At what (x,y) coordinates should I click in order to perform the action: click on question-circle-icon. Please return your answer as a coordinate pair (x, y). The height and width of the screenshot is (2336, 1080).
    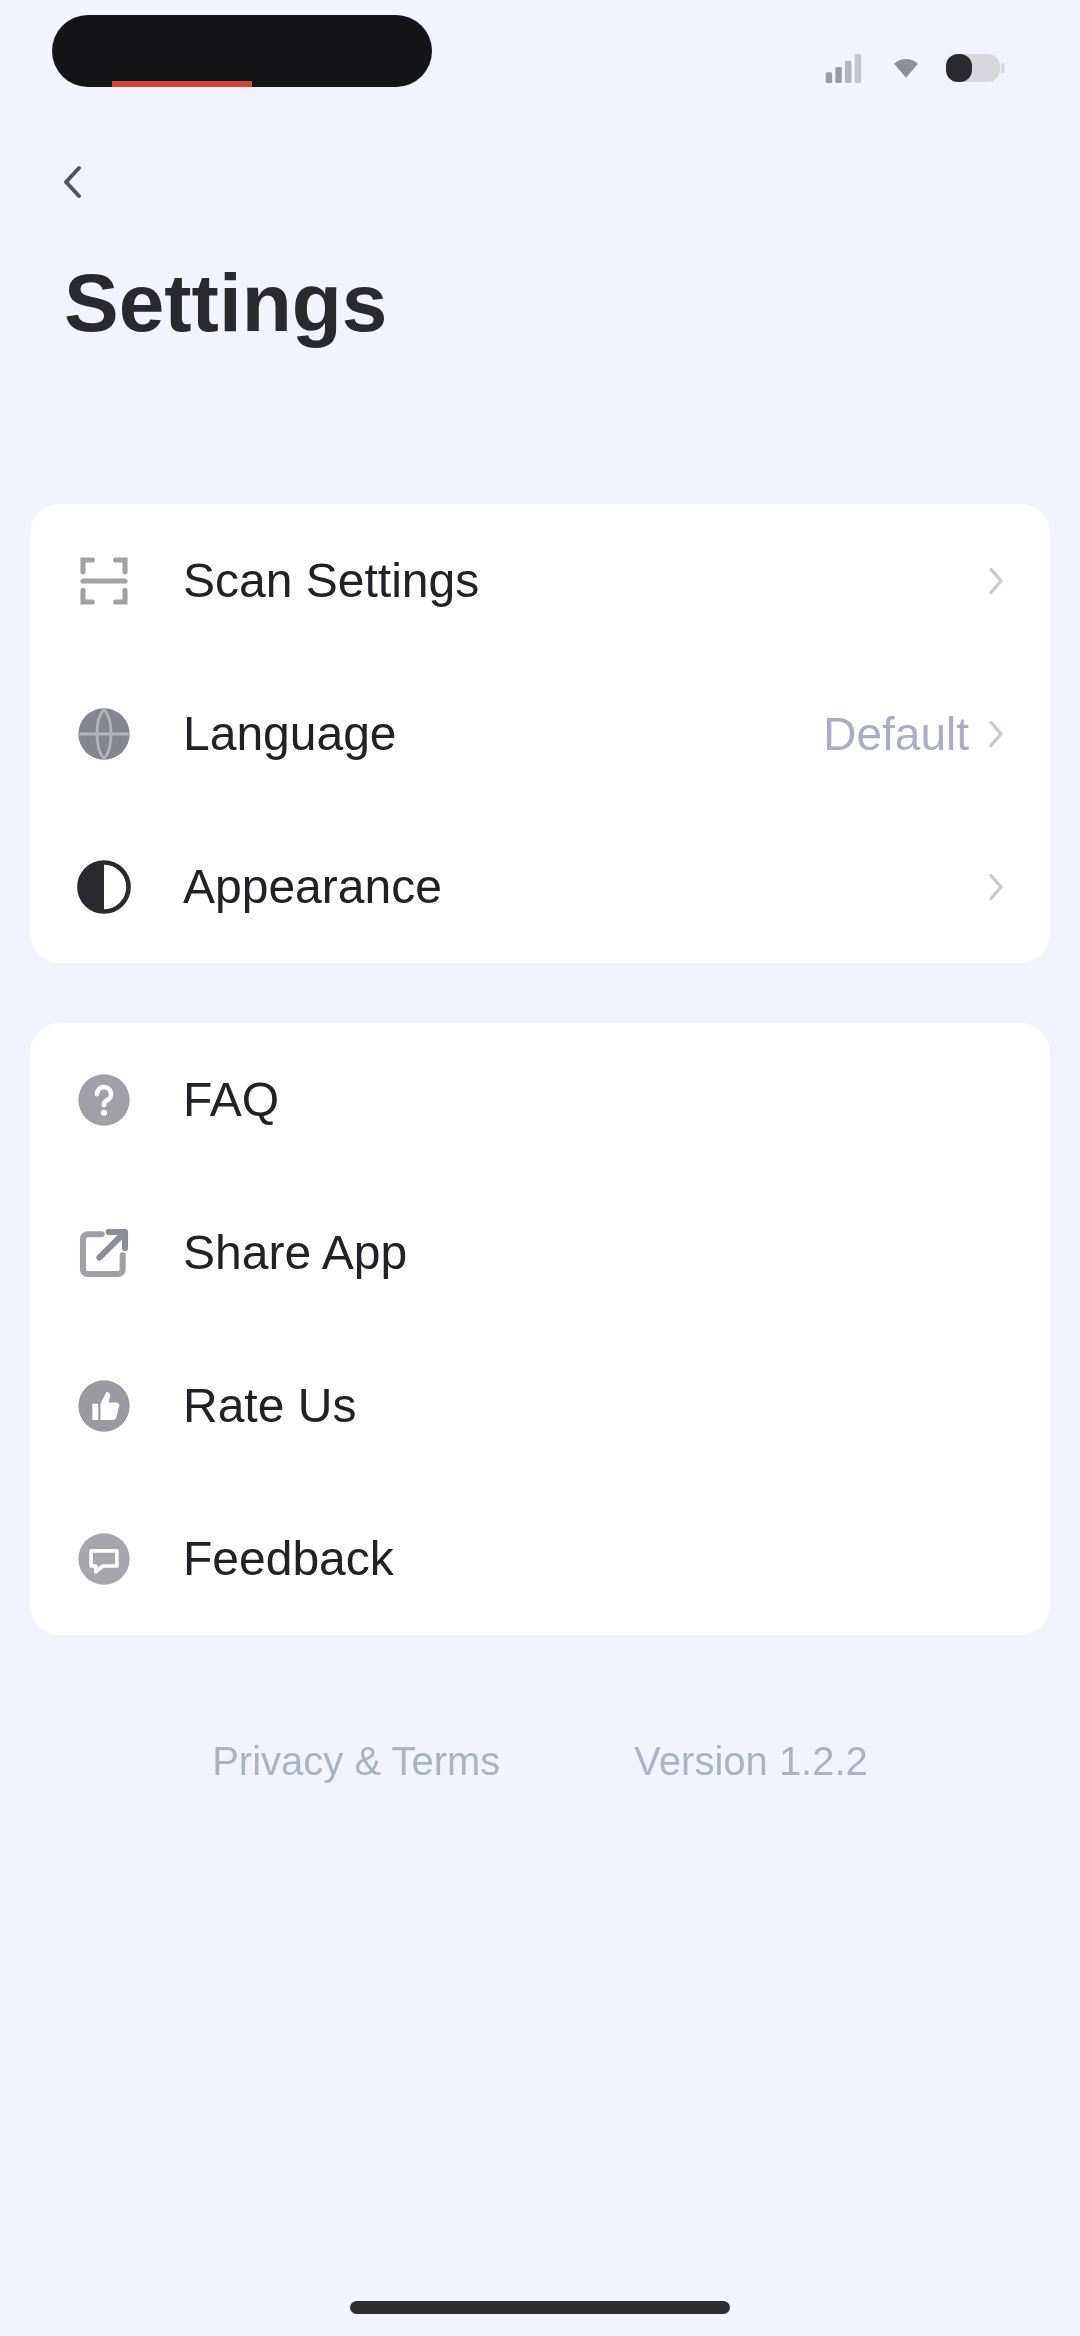
    Looking at the image, I should click on (104, 1099).